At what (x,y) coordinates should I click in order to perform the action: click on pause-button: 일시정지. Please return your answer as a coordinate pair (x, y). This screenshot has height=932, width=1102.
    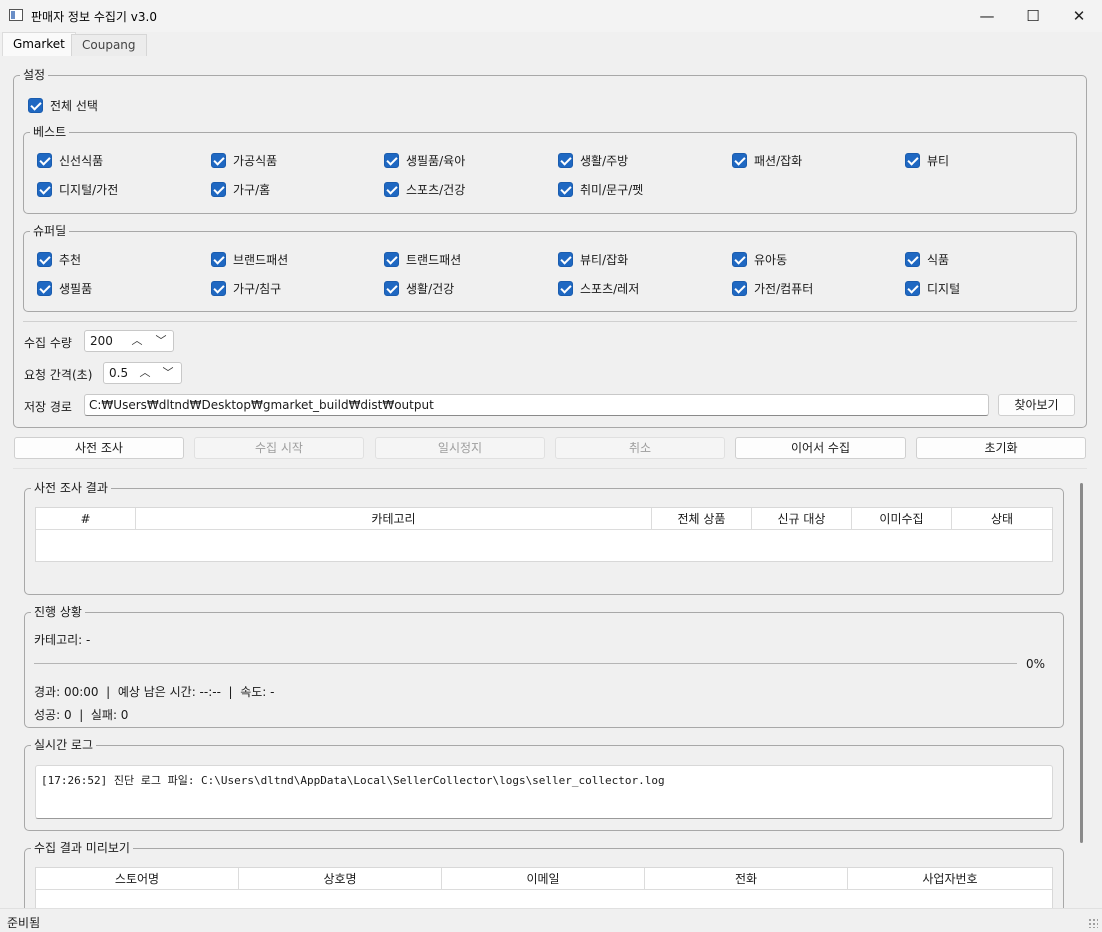
    Looking at the image, I should click on (460, 448).